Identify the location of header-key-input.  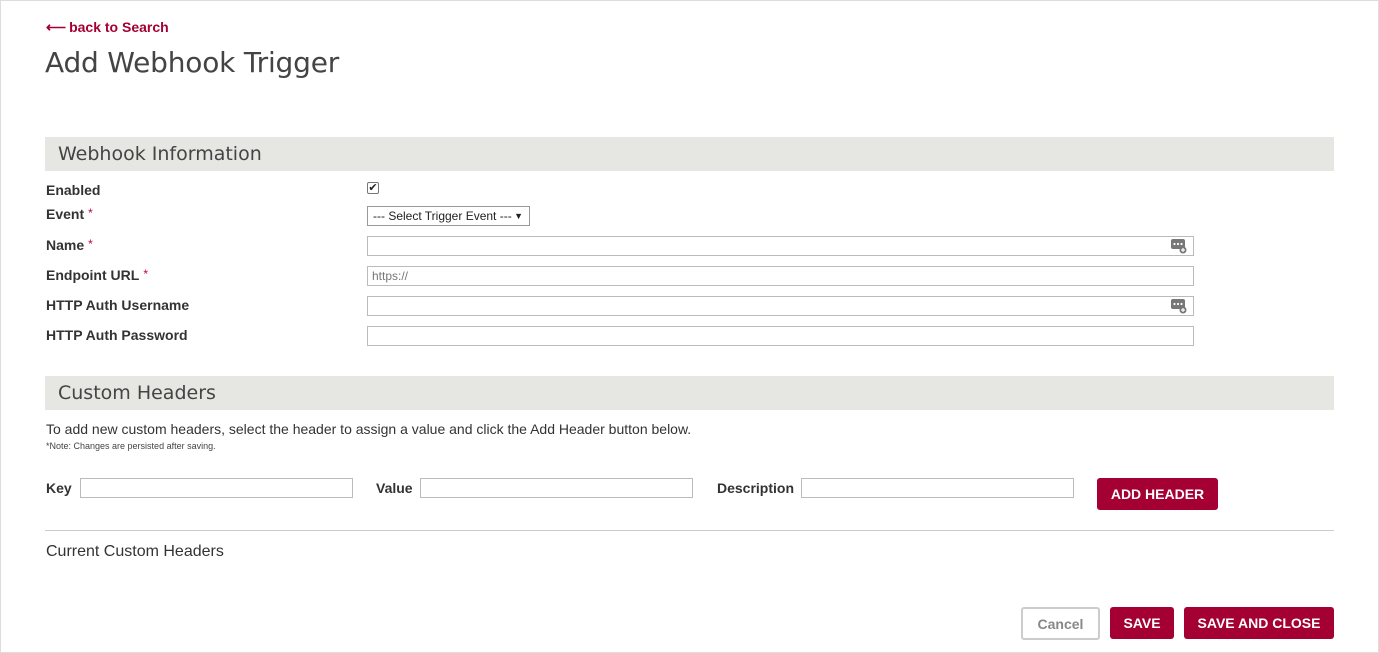
(216, 488).